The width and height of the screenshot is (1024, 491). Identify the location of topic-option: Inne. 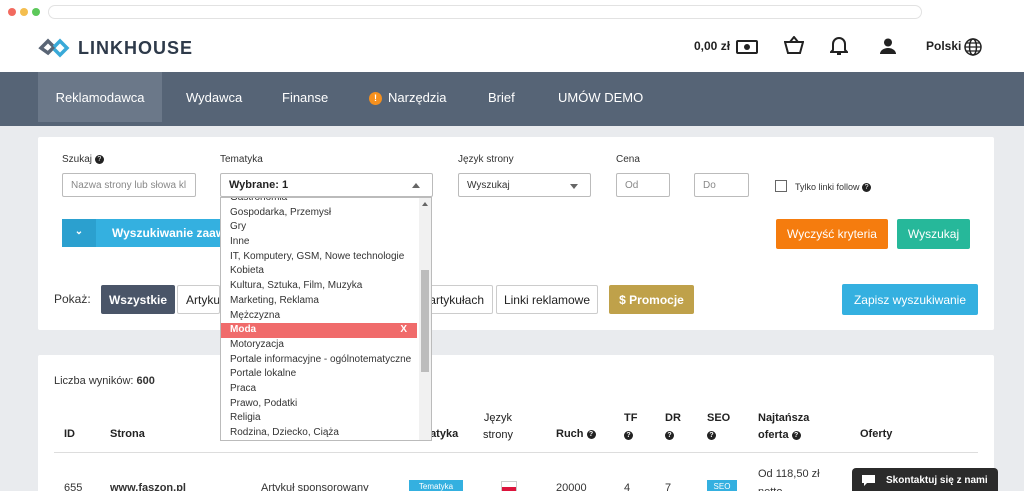
(326, 242).